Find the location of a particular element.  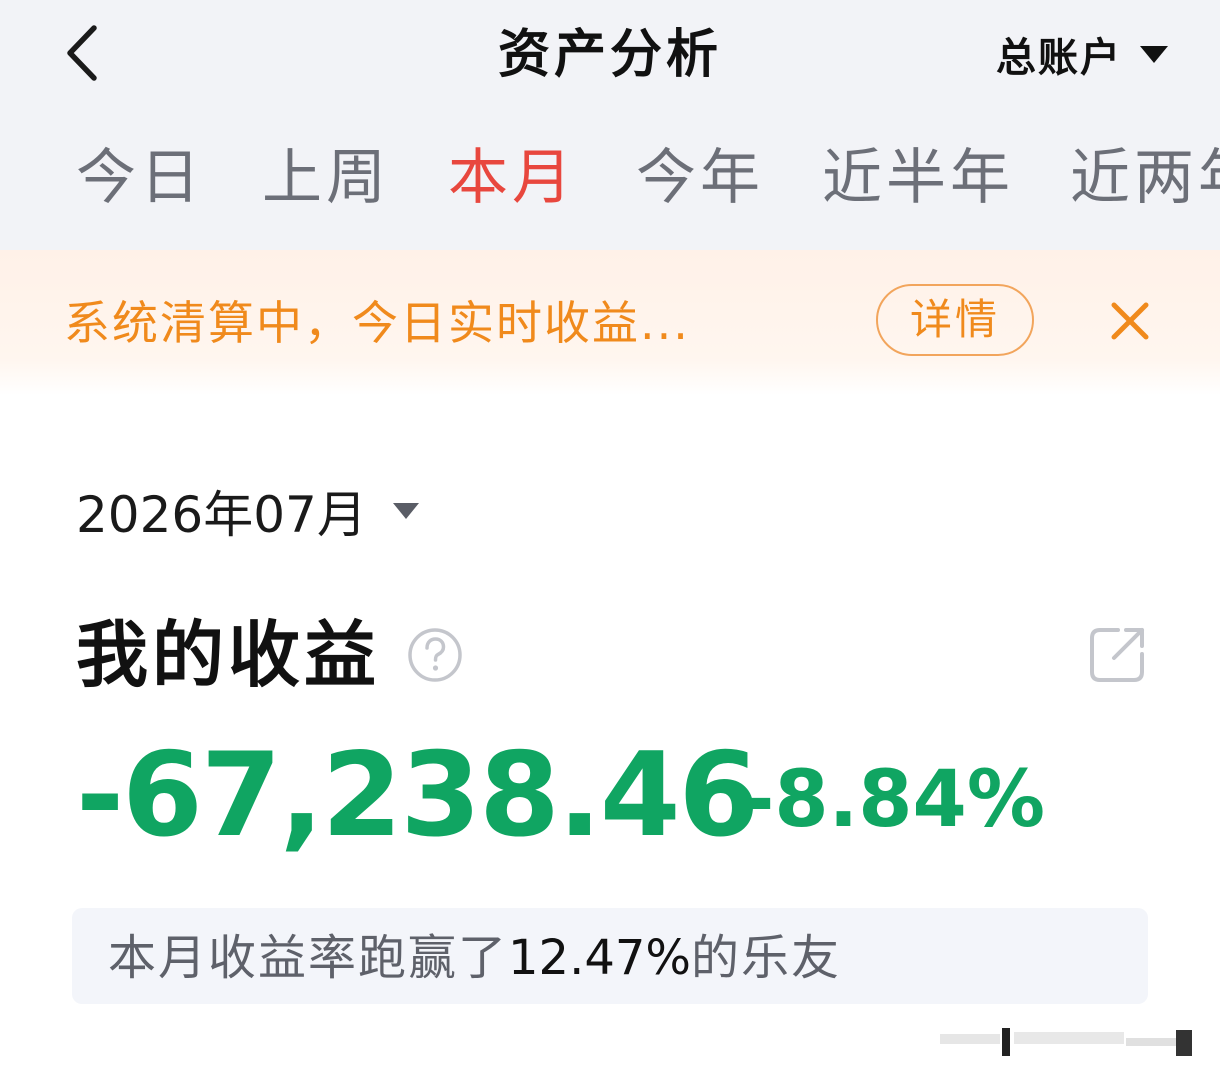

ranking-suffix: 的乐友 is located at coordinates (766, 958).